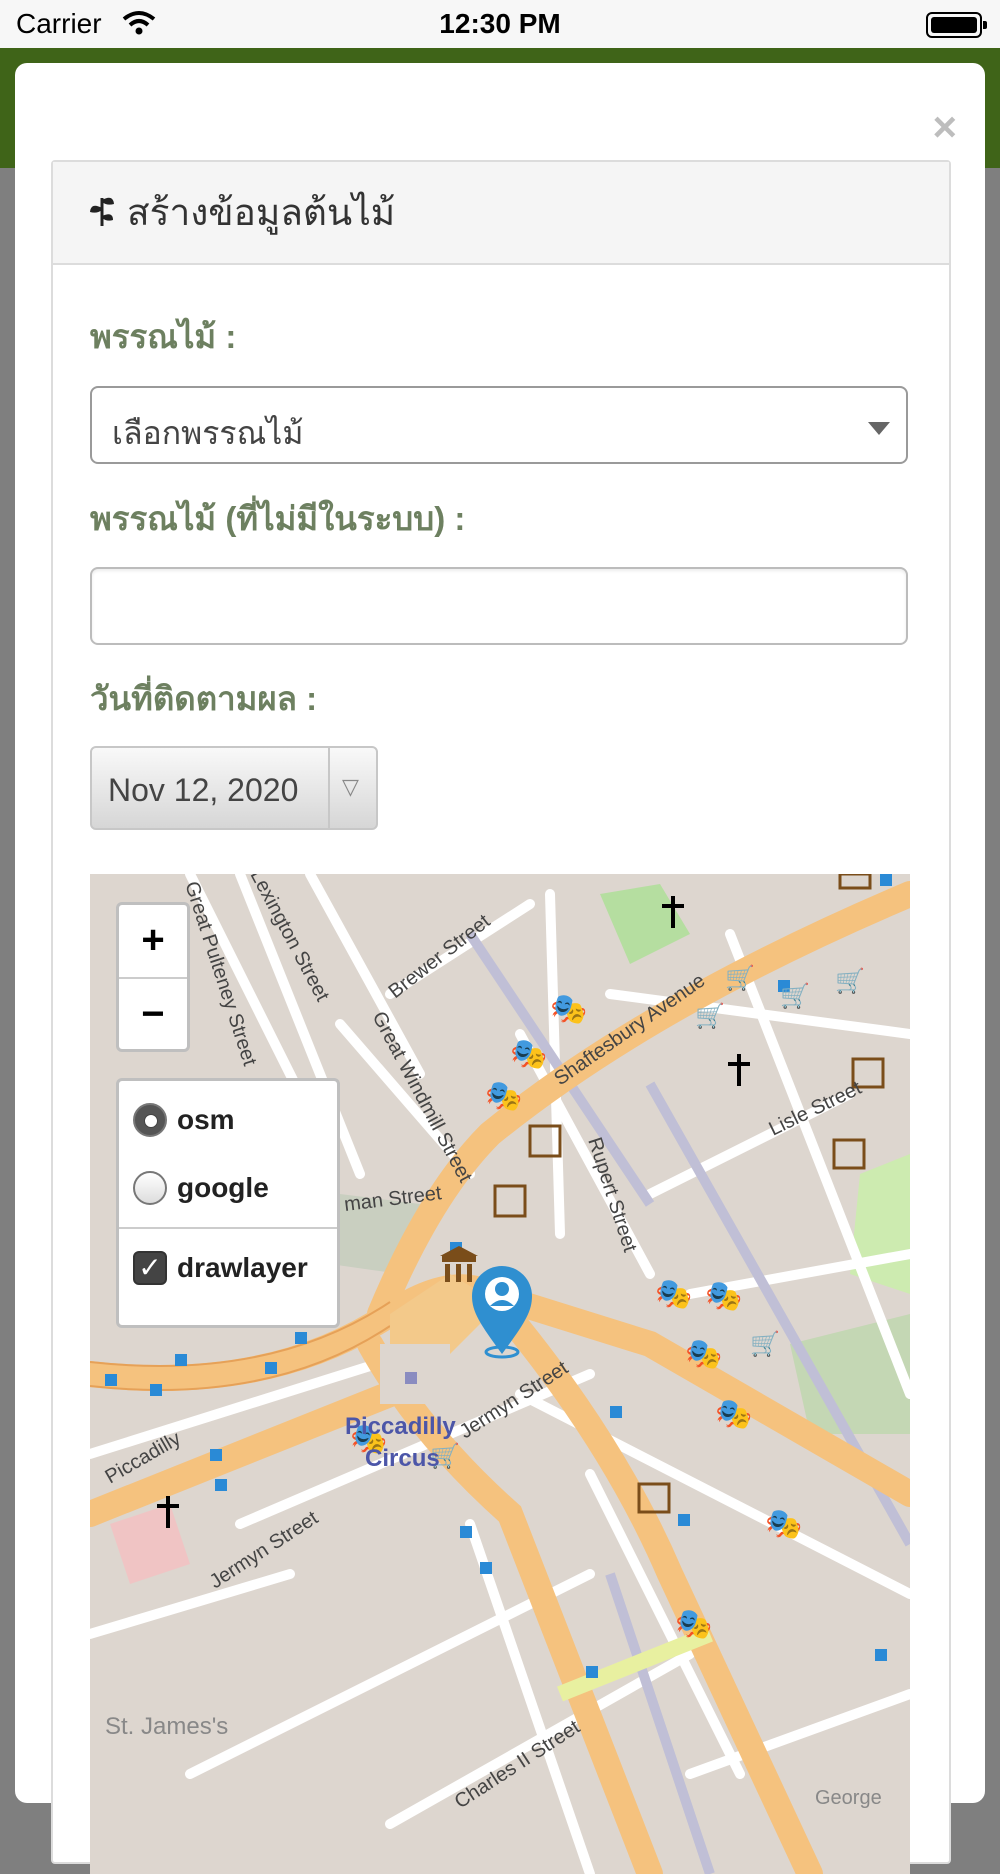  Describe the element at coordinates (153, 942) in the screenshot. I see `zoom-in-button: +` at that location.